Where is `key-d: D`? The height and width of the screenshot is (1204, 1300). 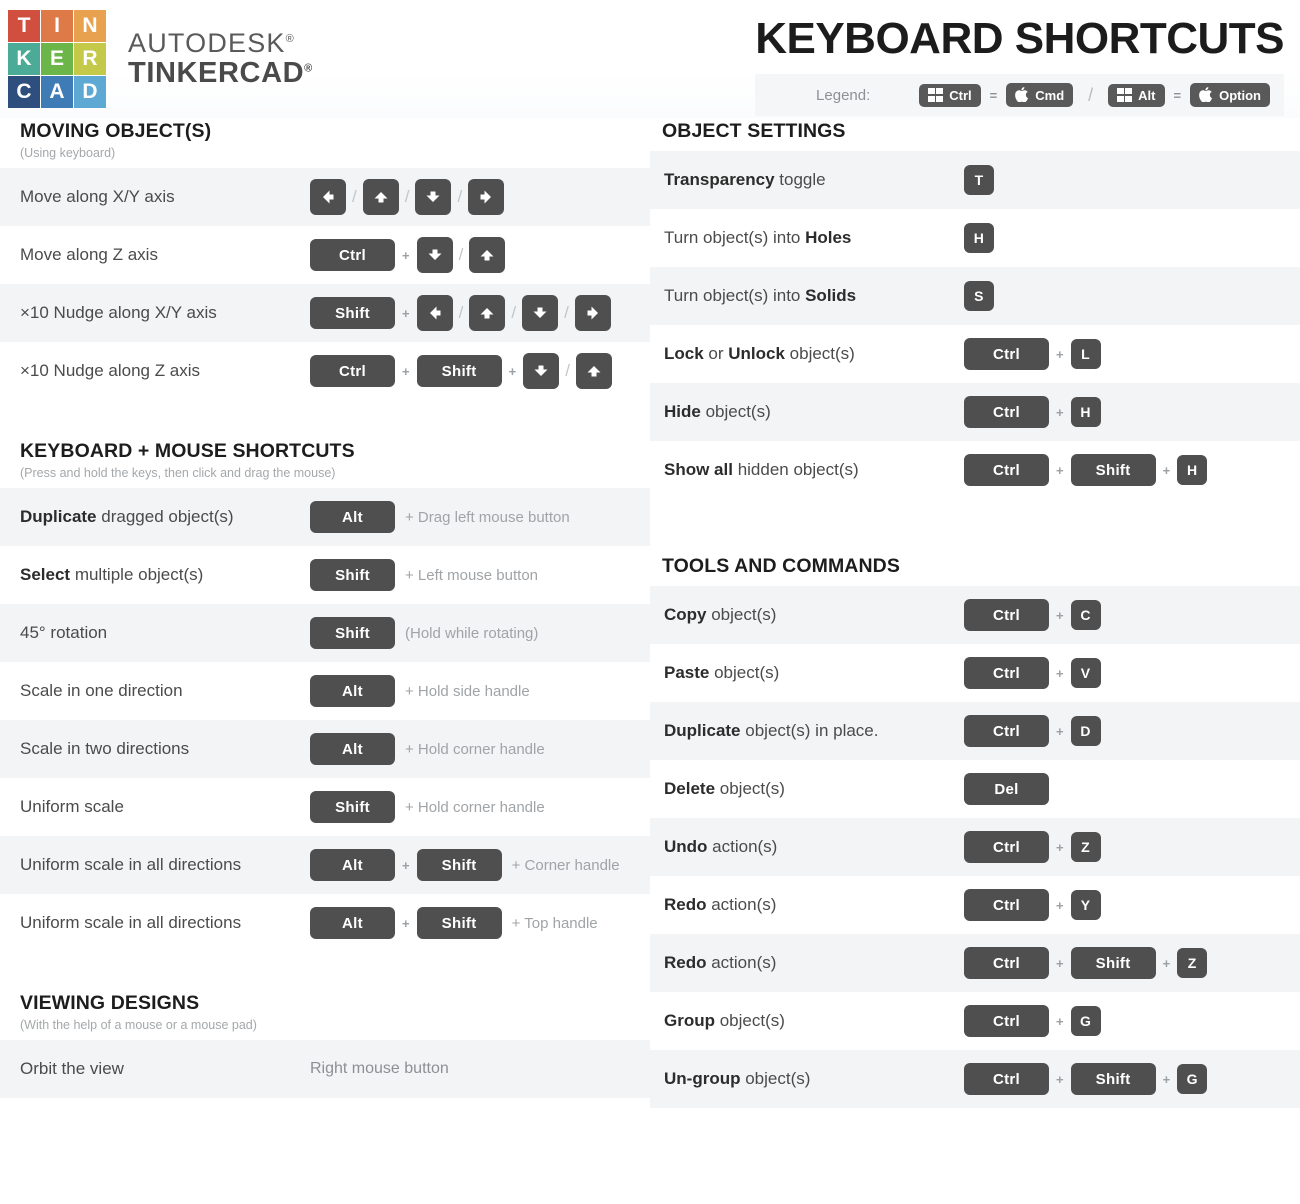 key-d: D is located at coordinates (1085, 731).